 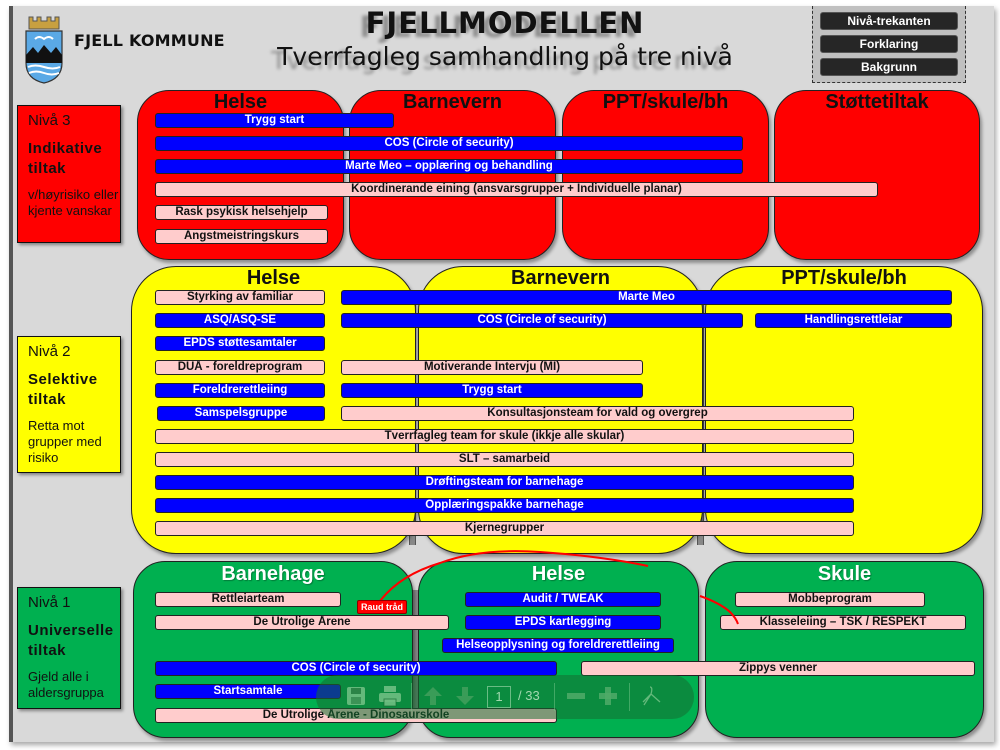 What do you see at coordinates (843, 622) in the screenshot?
I see `tiltak-bar: Klasseleiing – TSK / RESPEKT` at bounding box center [843, 622].